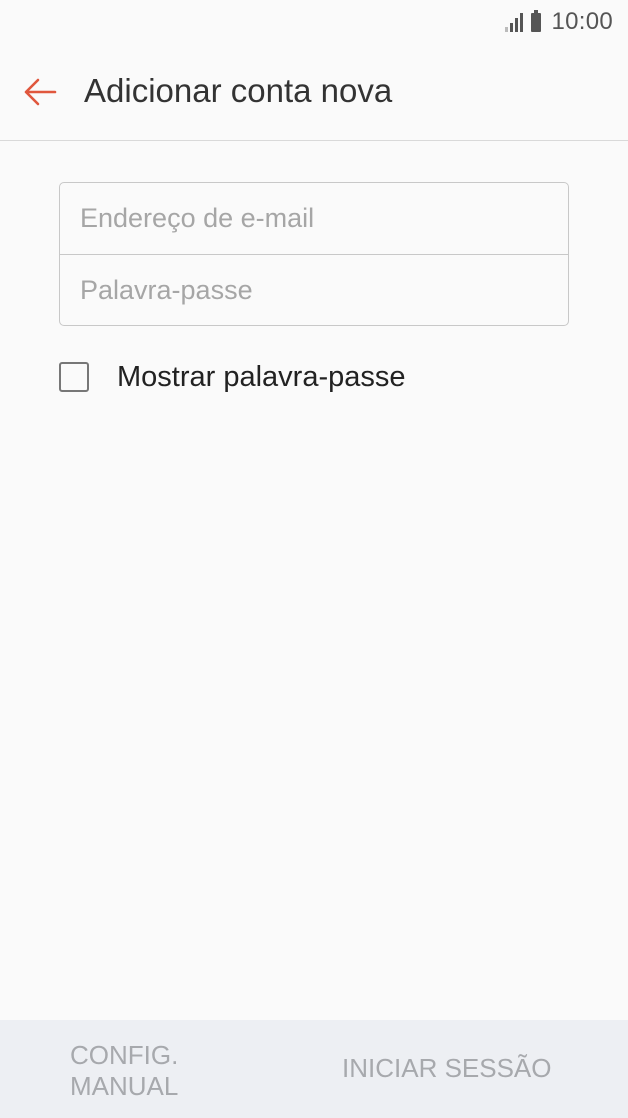 This screenshot has width=628, height=1118. I want to click on show-password-checkbox, so click(74, 377).